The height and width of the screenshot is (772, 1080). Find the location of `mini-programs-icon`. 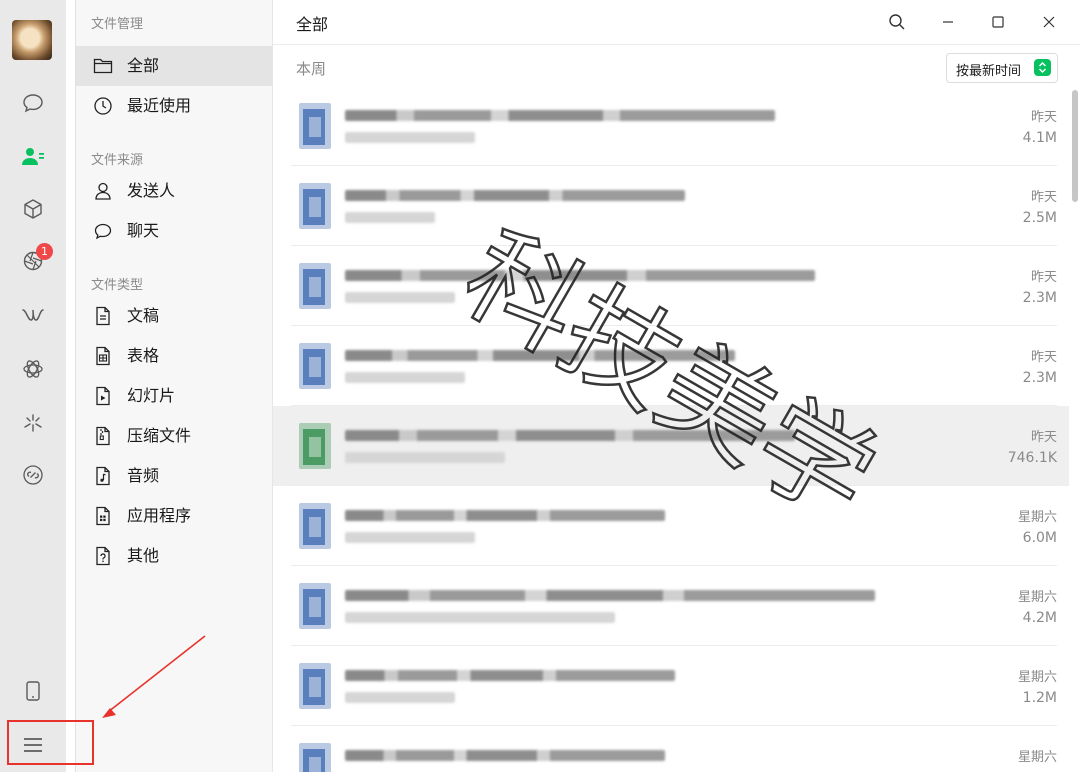

mini-programs-icon is located at coordinates (33, 369).